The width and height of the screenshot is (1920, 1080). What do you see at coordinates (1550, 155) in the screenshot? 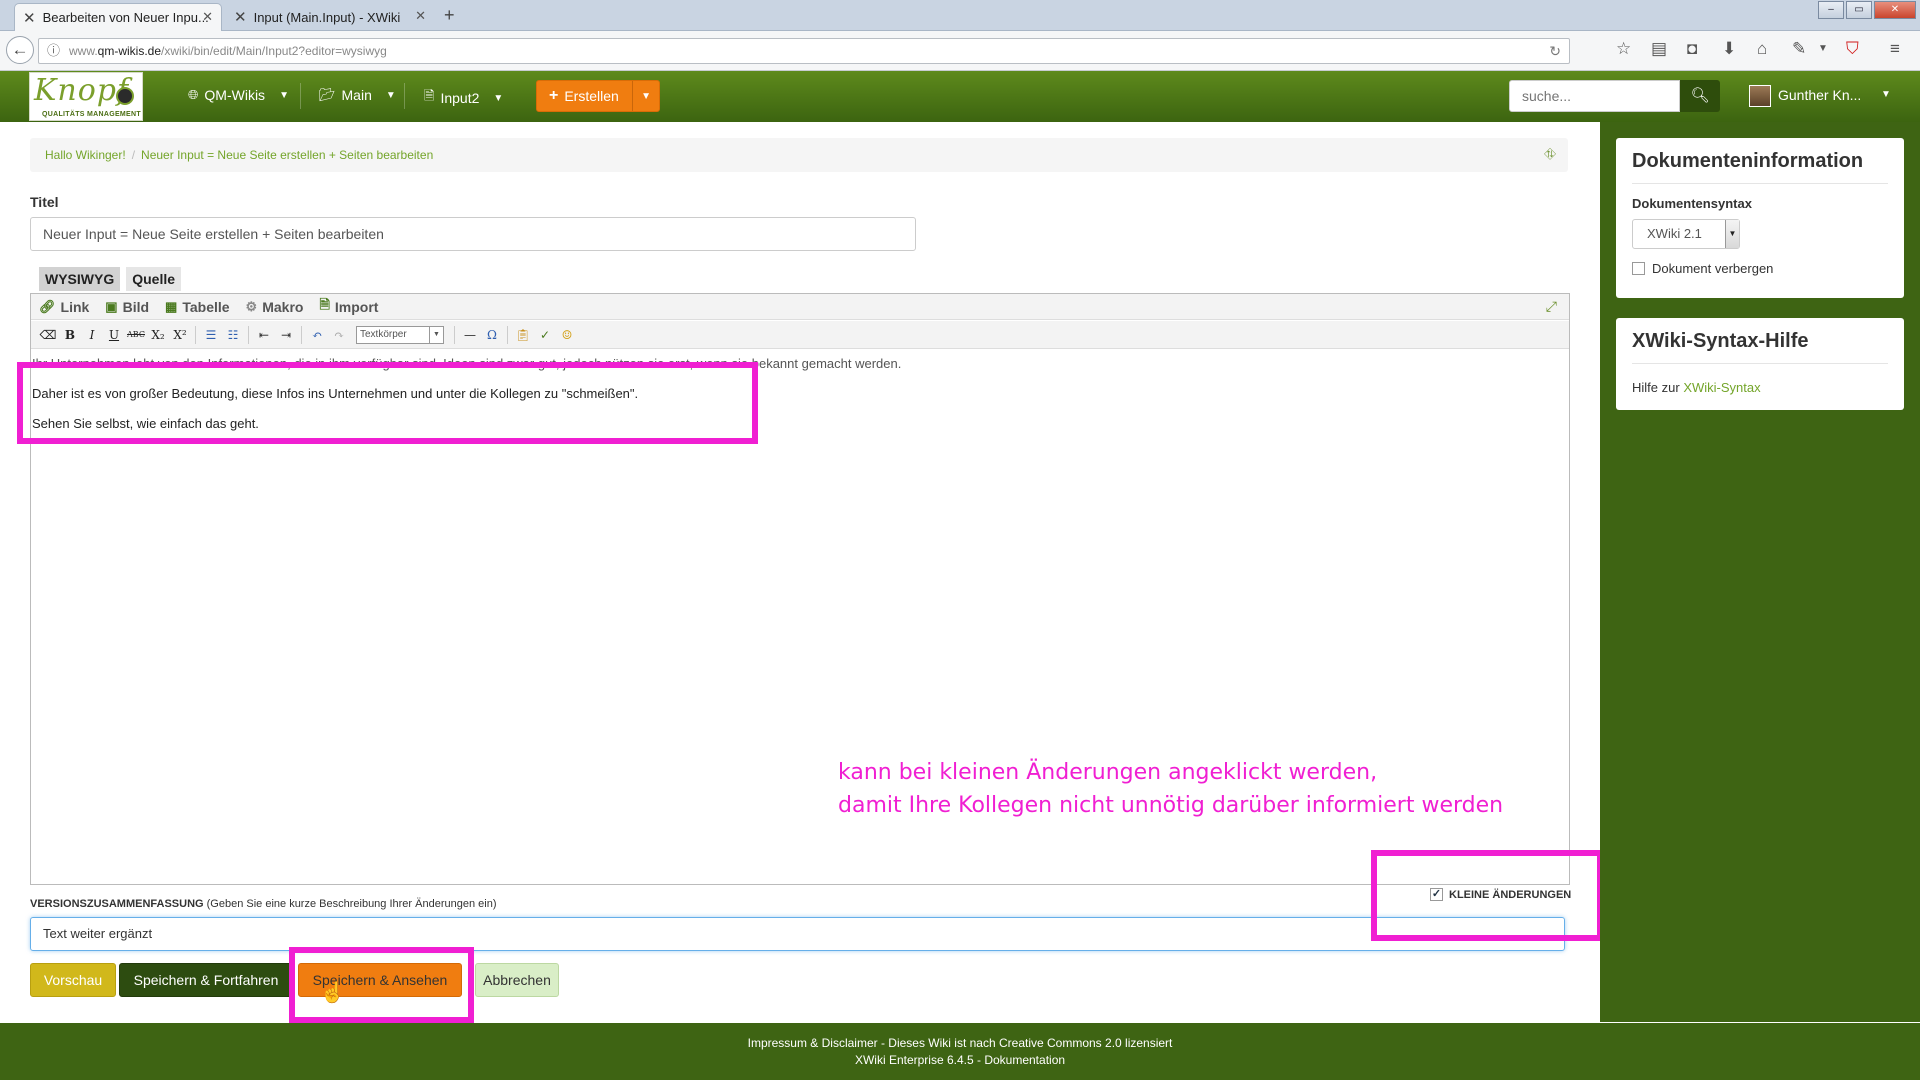
I see `sitemap-icon: ⛗` at bounding box center [1550, 155].